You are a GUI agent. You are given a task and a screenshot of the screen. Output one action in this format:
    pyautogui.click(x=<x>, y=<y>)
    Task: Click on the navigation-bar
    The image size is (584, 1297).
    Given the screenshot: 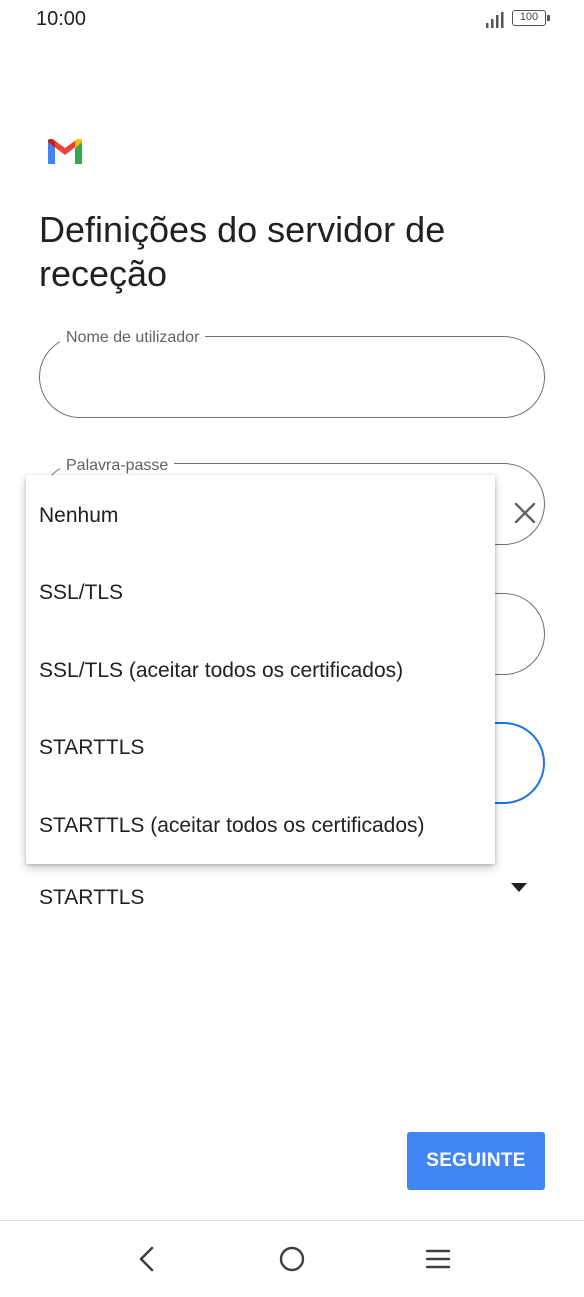 What is the action you would take?
    pyautogui.click(x=292, y=1259)
    